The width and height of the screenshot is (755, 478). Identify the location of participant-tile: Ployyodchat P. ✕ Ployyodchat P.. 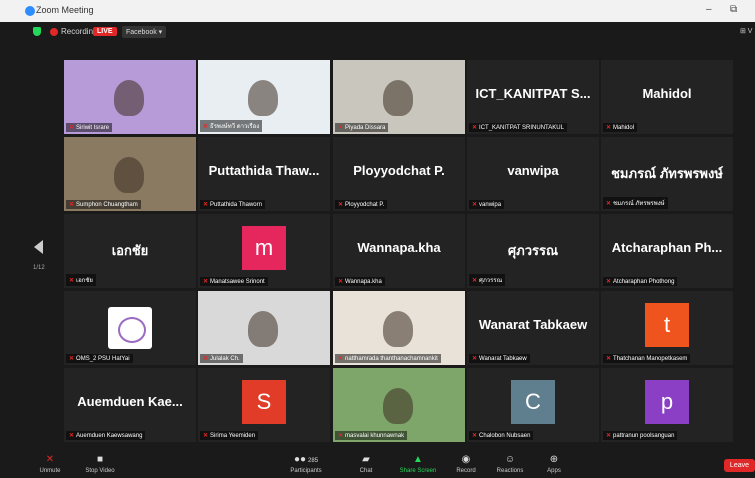
(399, 174).